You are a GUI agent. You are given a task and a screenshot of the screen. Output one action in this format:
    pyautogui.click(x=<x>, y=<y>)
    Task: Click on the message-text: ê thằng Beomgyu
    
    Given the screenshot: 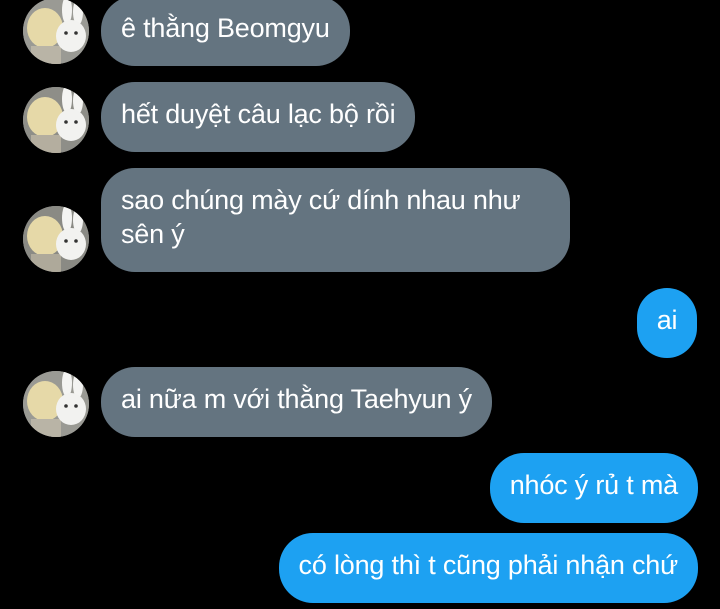 What is the action you would take?
    pyautogui.click(x=225, y=28)
    